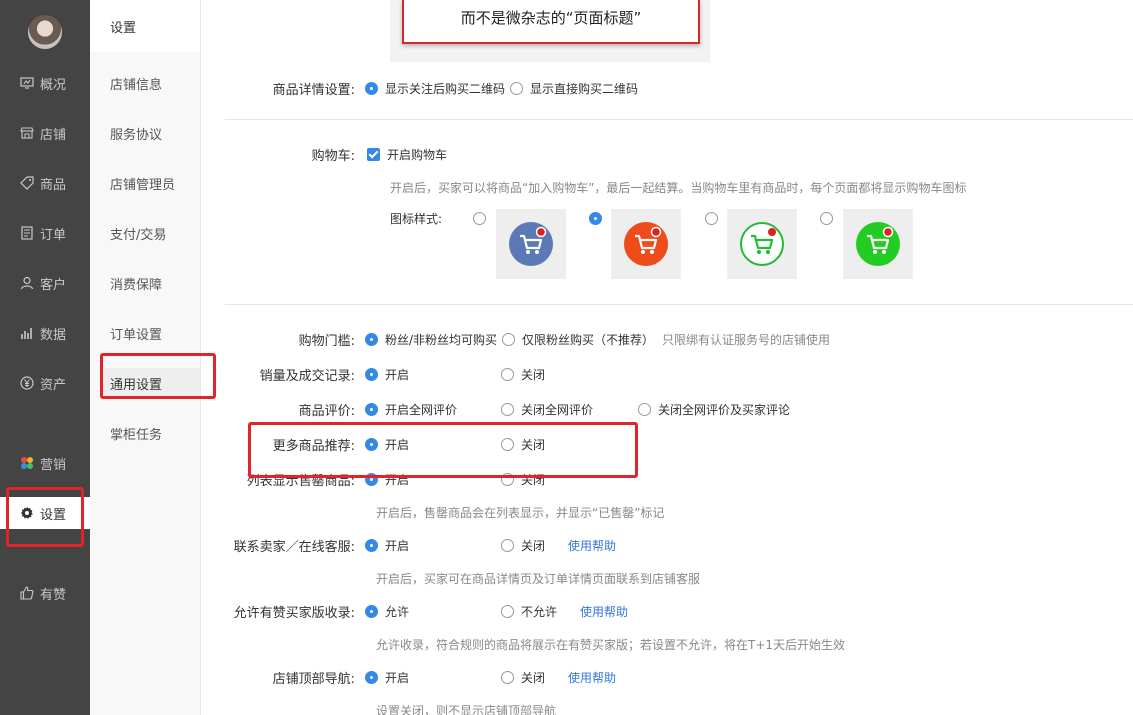 Image resolution: width=1133 pixels, height=715 pixels. I want to click on nav-customer: 客户, so click(45, 283).